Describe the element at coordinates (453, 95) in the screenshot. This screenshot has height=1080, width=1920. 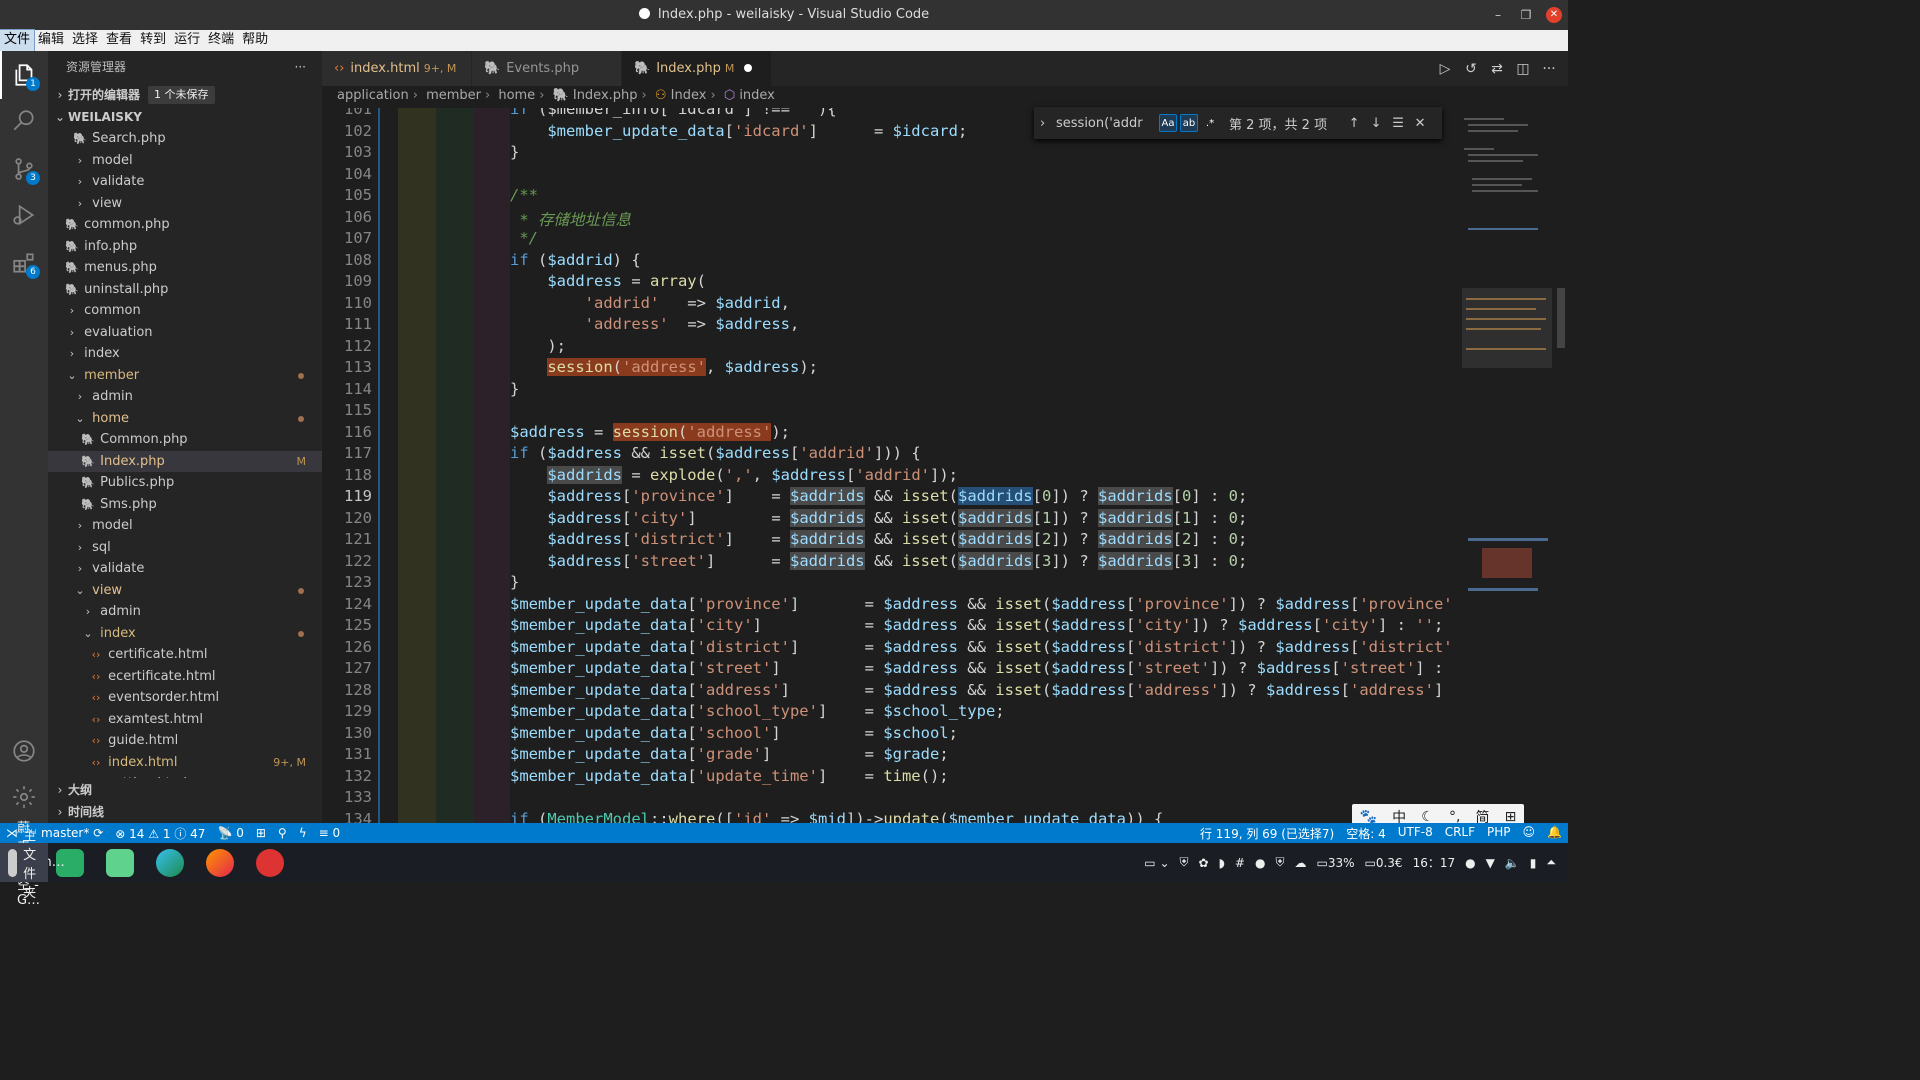
I see `breadcrumb-item: member` at that location.